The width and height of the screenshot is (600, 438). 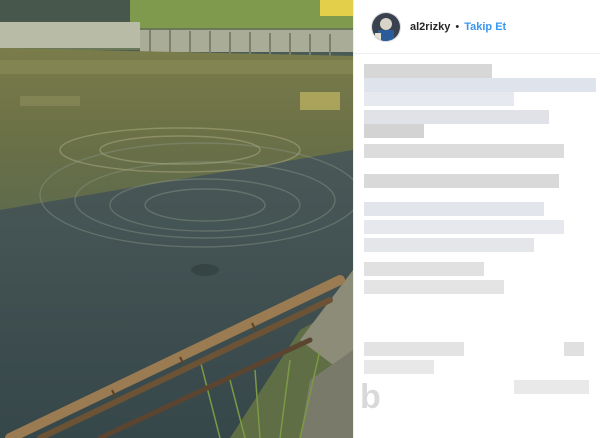 What do you see at coordinates (370, 397) in the screenshot?
I see `watermark-letter: b` at bounding box center [370, 397].